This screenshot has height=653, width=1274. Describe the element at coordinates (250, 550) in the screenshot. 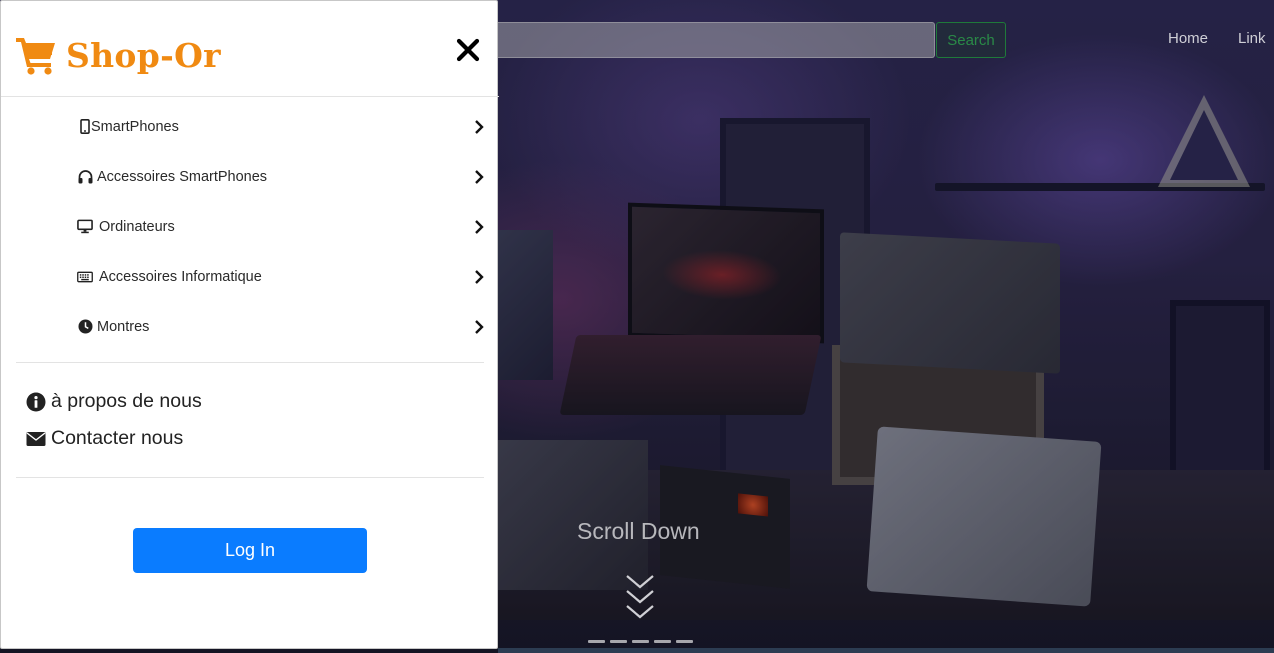

I see `login-button: Log In` at that location.